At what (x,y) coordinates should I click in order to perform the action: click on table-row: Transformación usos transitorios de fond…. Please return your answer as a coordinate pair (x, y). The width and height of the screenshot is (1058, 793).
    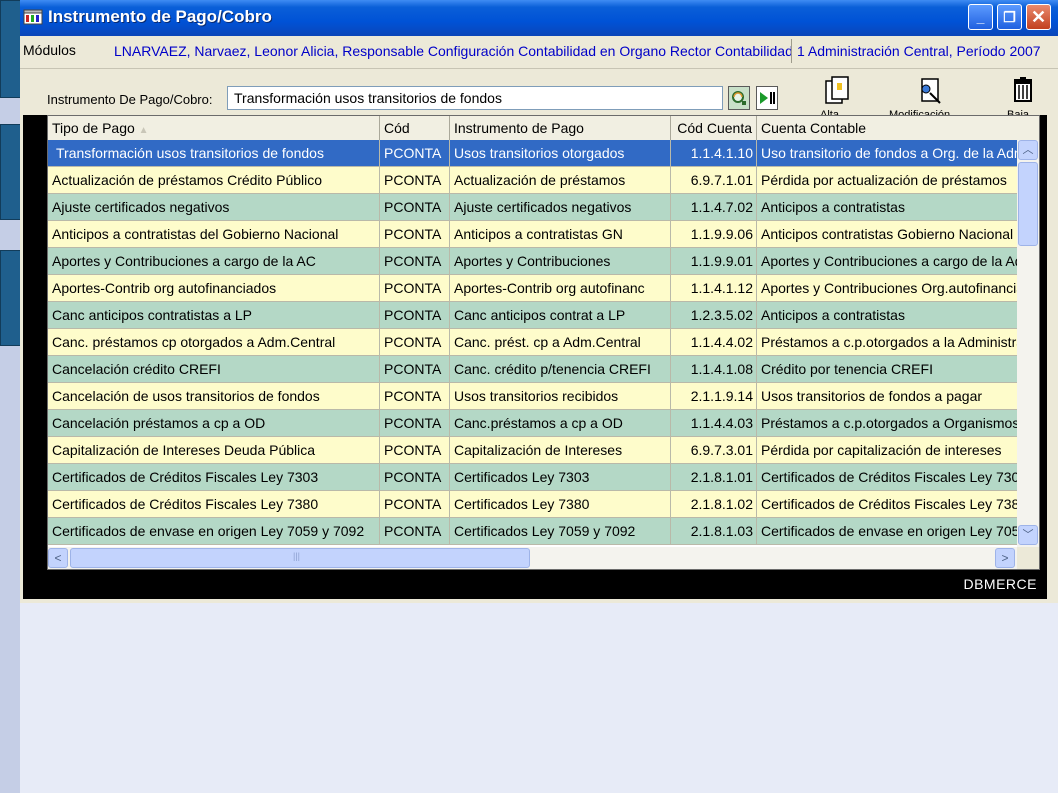
    Looking at the image, I should click on (534, 153).